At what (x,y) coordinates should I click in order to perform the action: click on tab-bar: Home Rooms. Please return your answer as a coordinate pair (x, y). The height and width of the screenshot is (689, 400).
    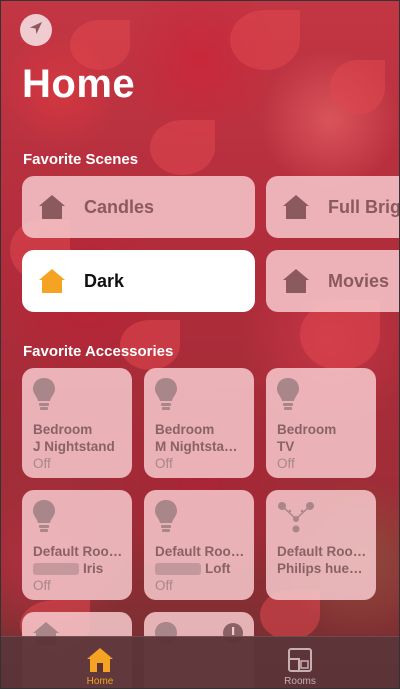
    Looking at the image, I should click on (200, 662).